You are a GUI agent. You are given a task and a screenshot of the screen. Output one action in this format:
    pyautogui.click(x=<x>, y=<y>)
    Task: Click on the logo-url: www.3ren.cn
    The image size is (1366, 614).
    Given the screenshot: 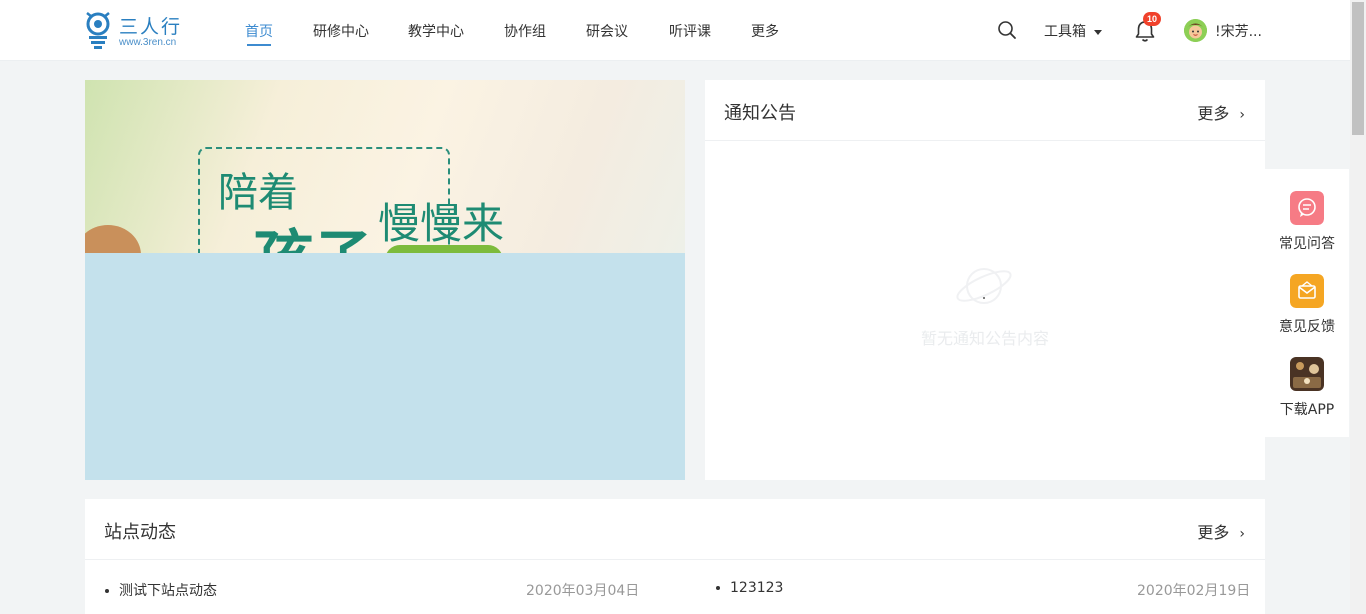 What is the action you would take?
    pyautogui.click(x=148, y=42)
    